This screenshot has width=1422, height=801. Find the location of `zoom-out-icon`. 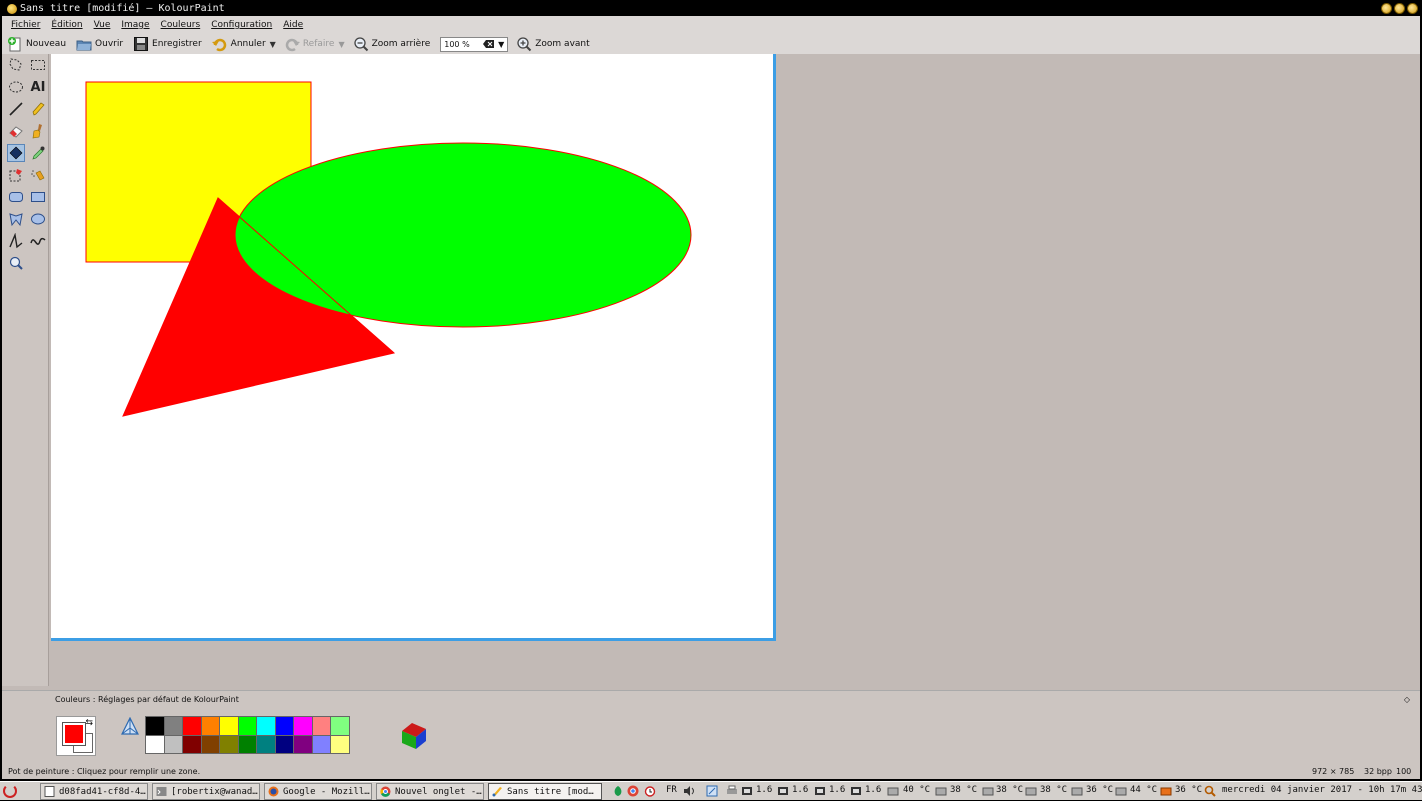

zoom-out-icon is located at coordinates (360, 44).